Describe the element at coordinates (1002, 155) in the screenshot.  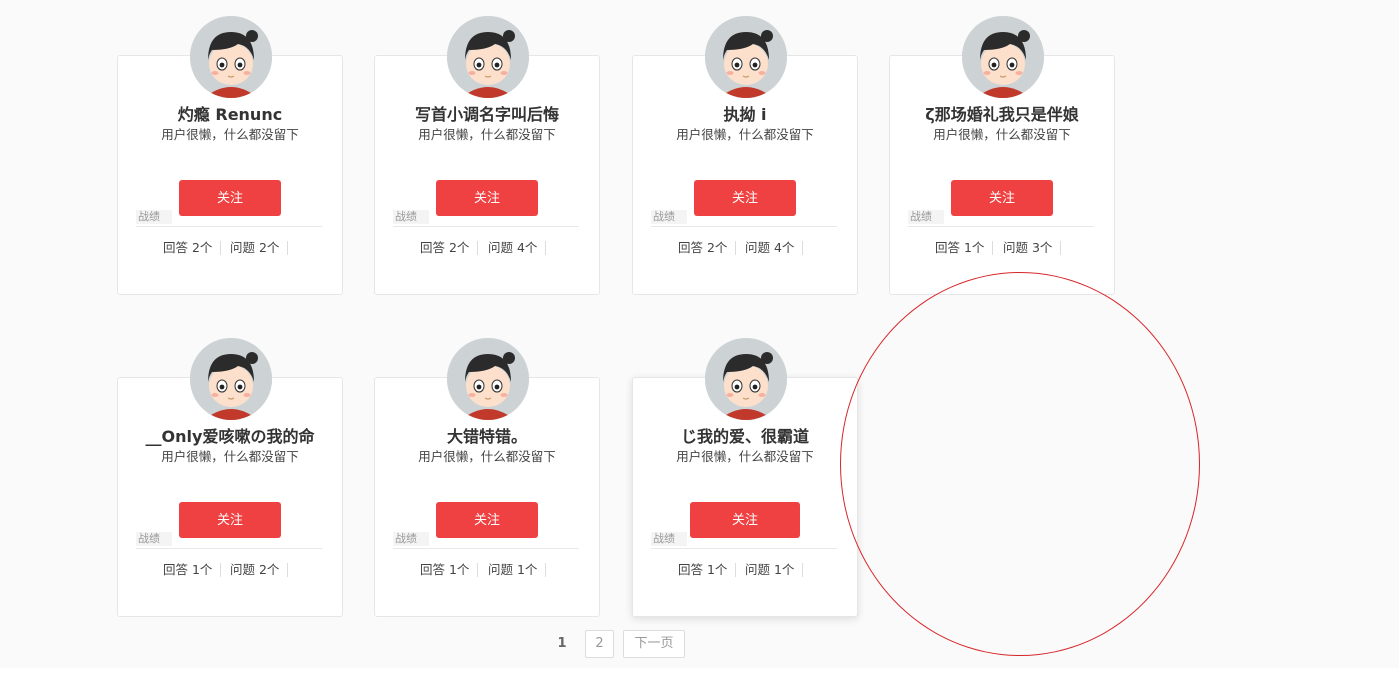
I see `user-card: ζ那场婚礼我只是伴娘 用户很懒，什么都没留下 关注 战绩 回答 1个 问题 3个` at that location.